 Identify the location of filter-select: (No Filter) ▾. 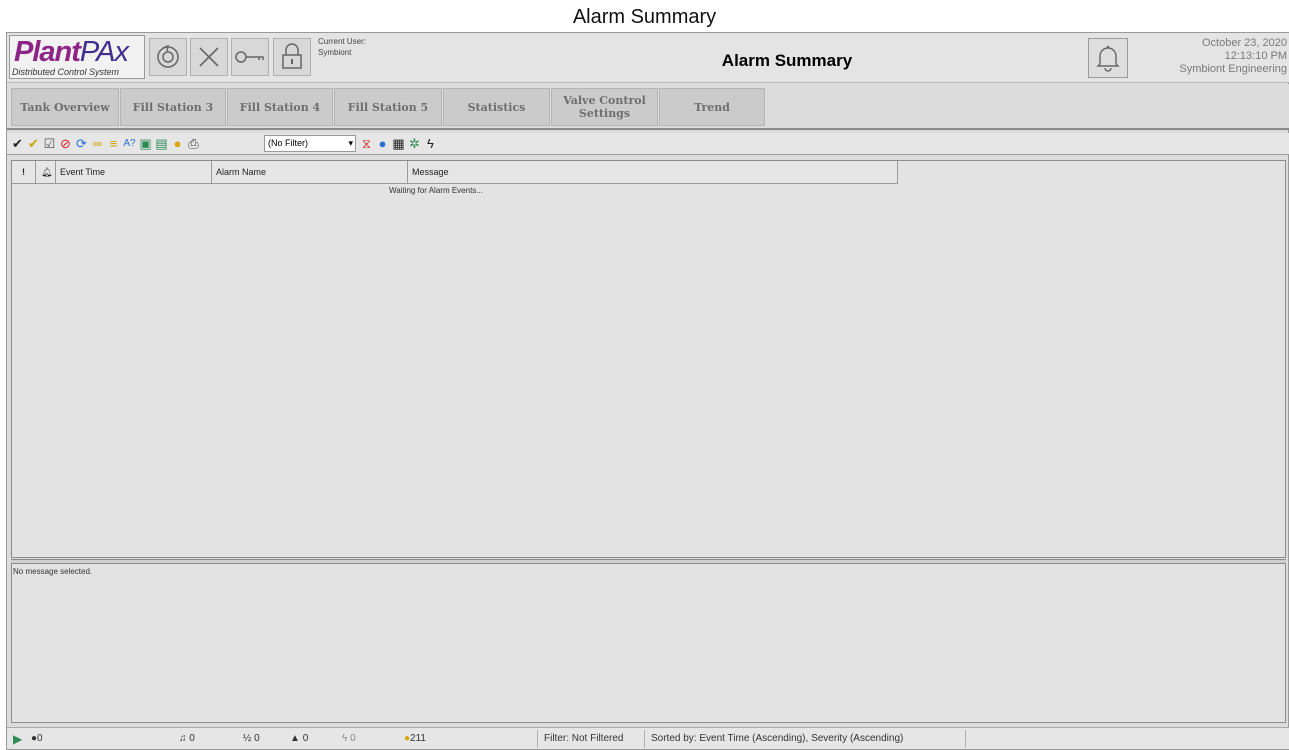
(310, 143).